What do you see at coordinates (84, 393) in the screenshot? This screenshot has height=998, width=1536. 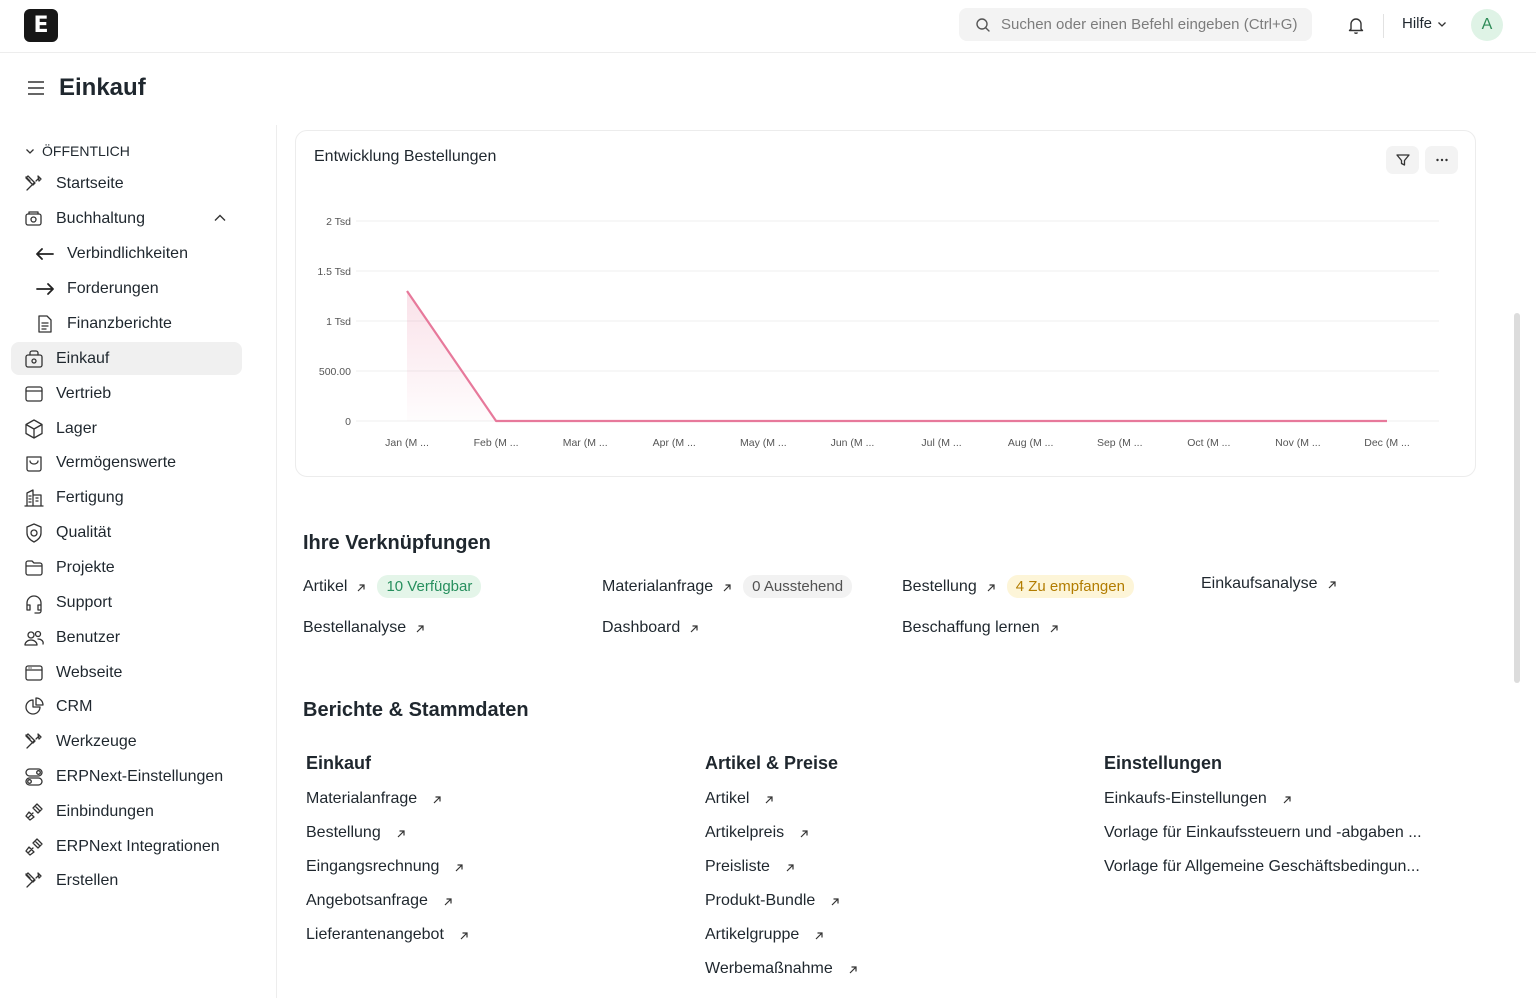 I see `sidebar-item-label: Vertrieb` at bounding box center [84, 393].